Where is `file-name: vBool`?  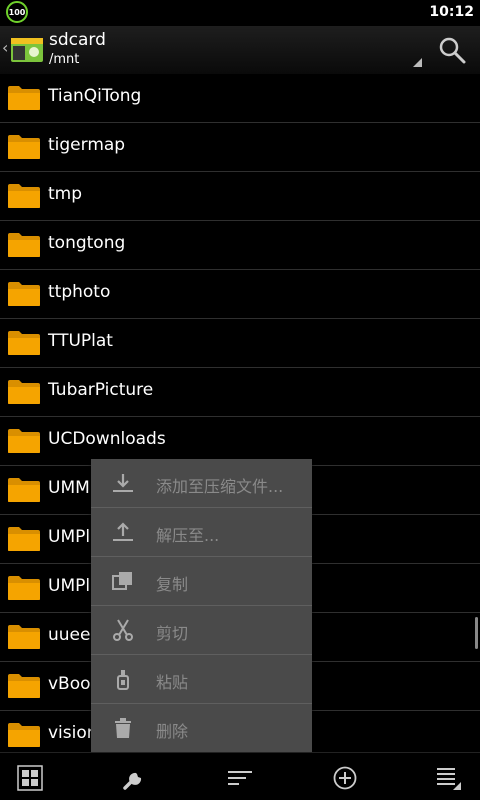
file-name: vBool is located at coordinates (72, 684).